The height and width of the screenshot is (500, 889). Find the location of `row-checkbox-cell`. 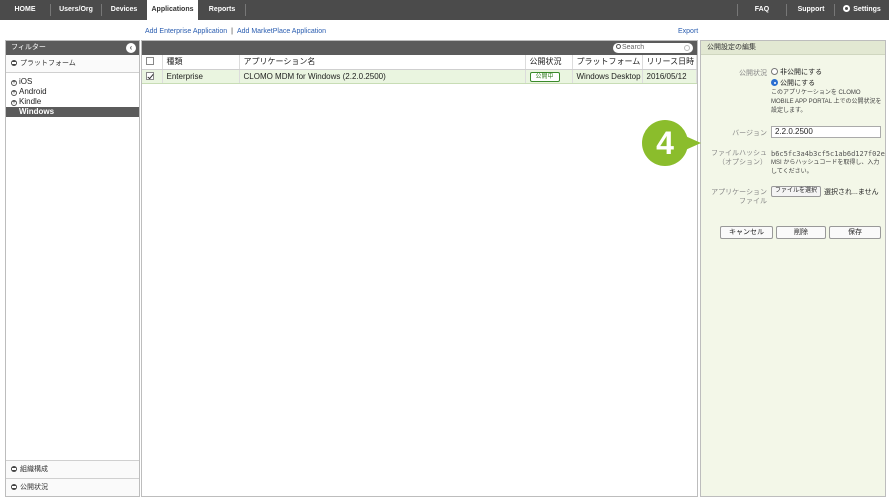

row-checkbox-cell is located at coordinates (152, 76).